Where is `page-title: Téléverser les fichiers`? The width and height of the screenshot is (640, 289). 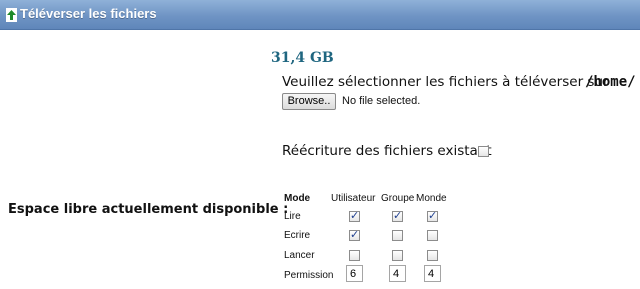 page-title: Téléverser les fichiers is located at coordinates (88, 13).